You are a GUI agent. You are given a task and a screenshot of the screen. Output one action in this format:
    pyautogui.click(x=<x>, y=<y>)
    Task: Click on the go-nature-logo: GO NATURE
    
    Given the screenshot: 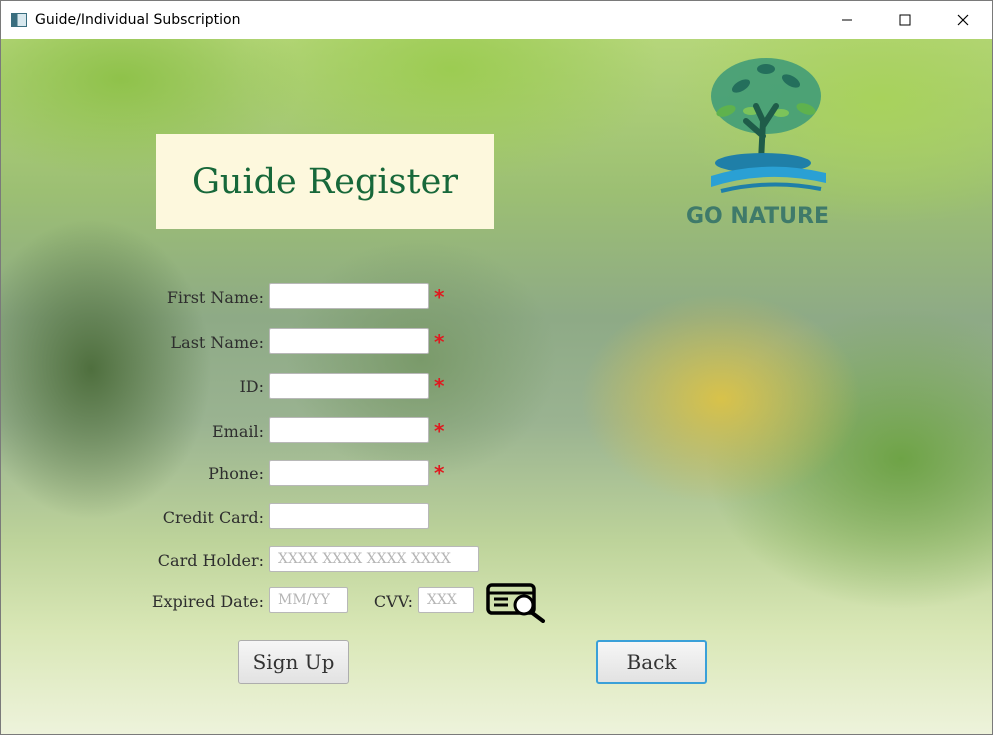 What is the action you would take?
    pyautogui.click(x=766, y=141)
    